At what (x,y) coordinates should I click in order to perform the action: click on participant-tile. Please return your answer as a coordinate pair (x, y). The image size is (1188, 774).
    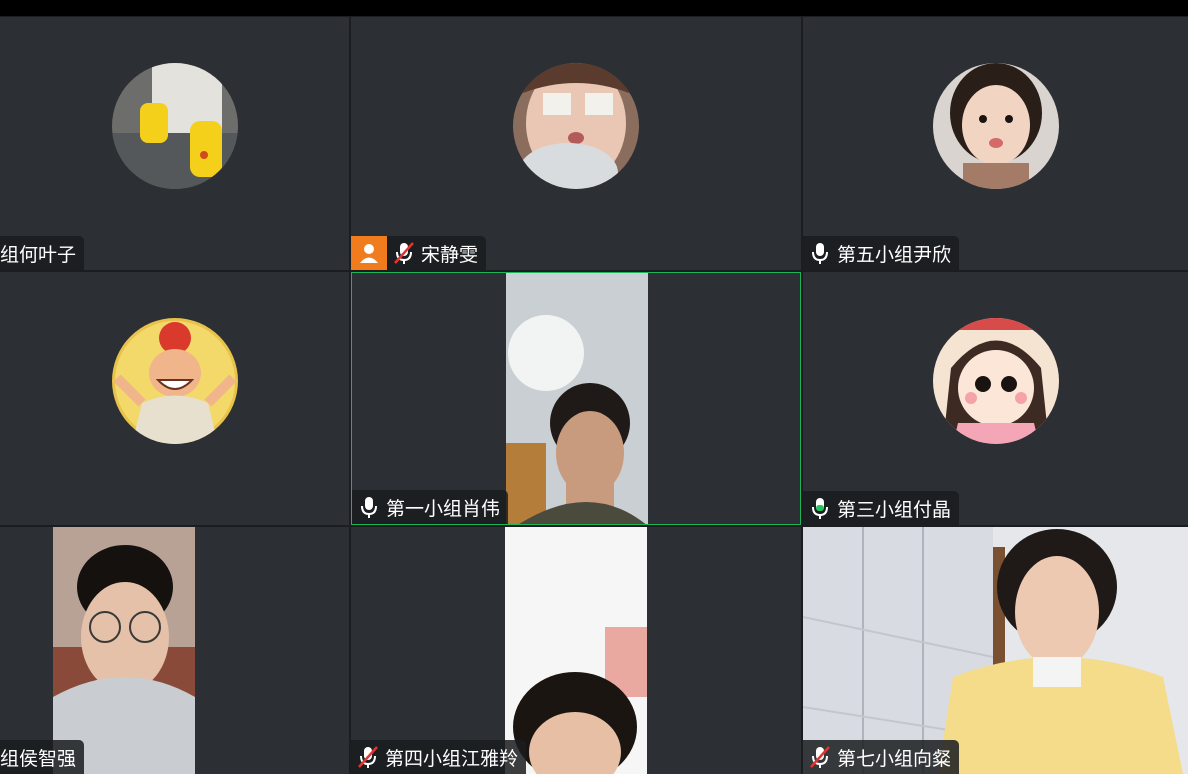
    Looking at the image, I should click on (174, 398).